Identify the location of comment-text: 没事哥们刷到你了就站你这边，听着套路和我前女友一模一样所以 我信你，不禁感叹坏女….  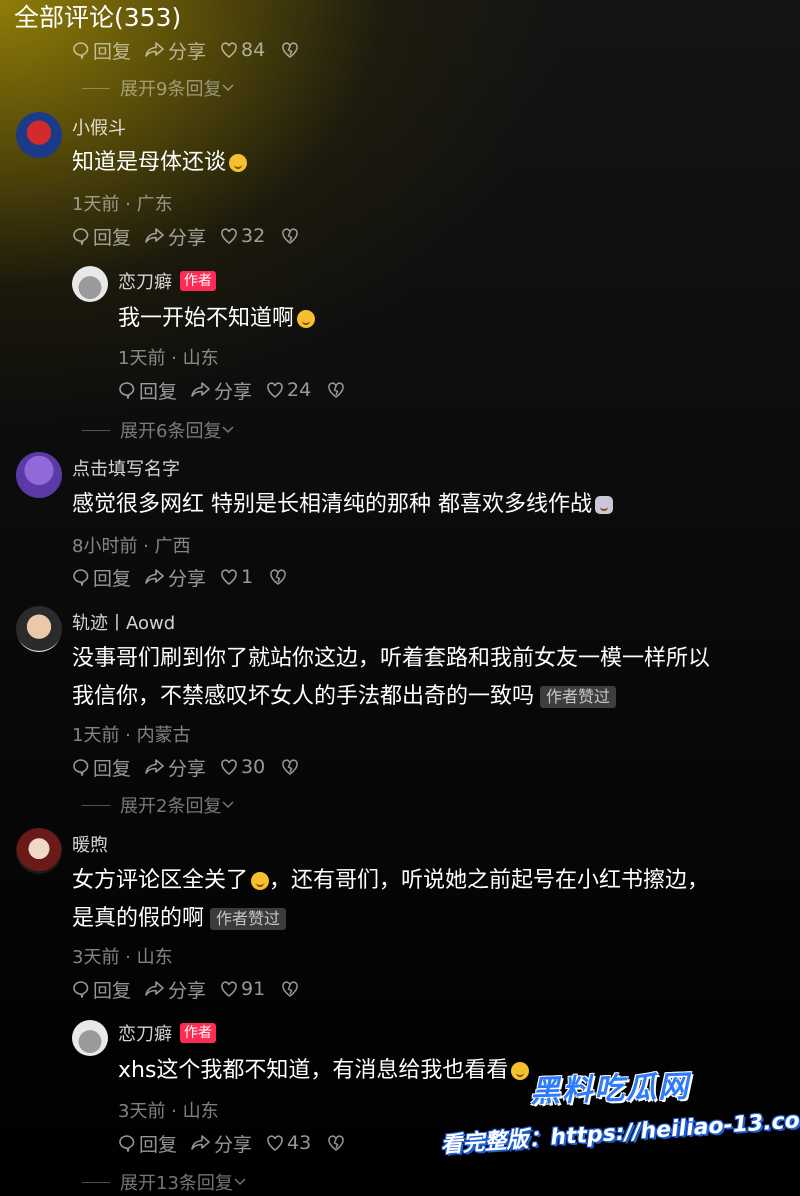
(391, 677).